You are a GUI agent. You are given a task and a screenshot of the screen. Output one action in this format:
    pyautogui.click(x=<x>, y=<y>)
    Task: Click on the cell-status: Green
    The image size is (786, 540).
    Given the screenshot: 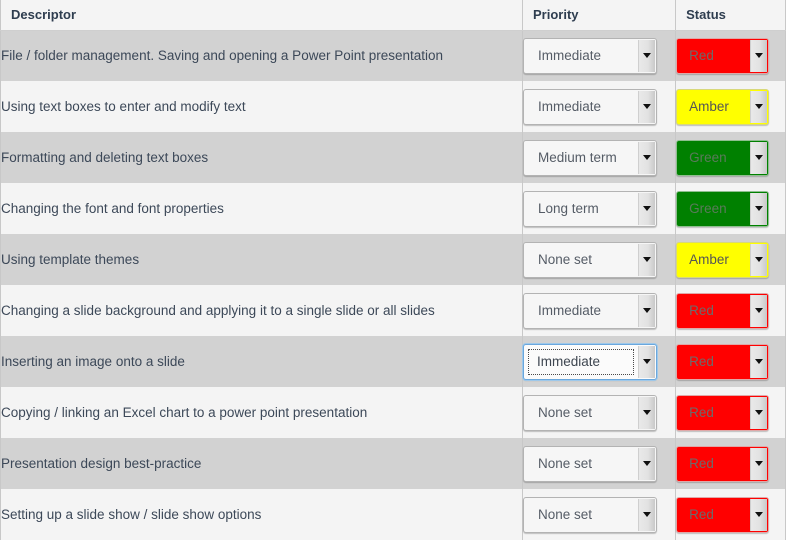 What is the action you would take?
    pyautogui.click(x=730, y=157)
    